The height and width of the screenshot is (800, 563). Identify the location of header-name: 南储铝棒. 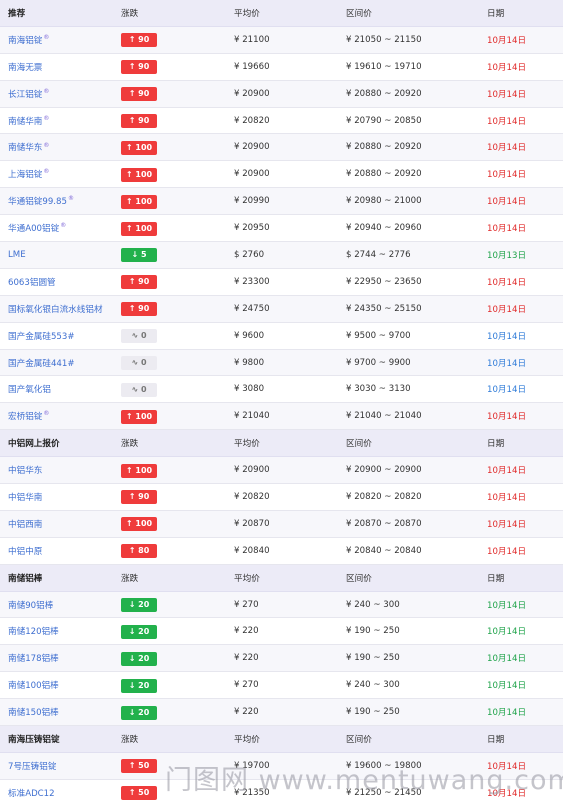
(25, 578).